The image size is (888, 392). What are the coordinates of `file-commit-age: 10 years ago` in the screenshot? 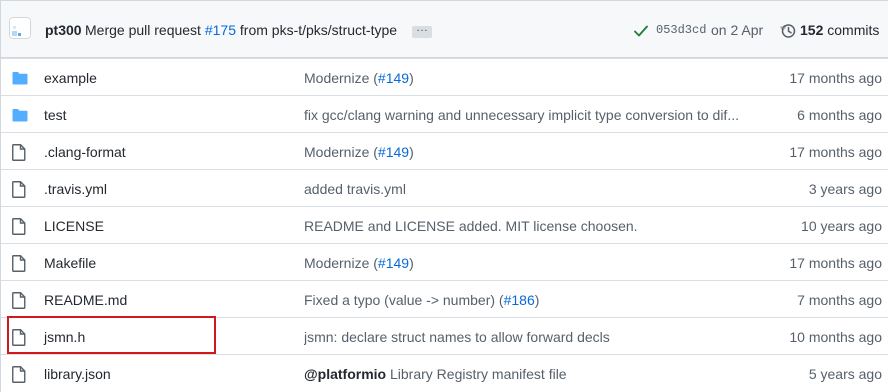 It's located at (841, 226).